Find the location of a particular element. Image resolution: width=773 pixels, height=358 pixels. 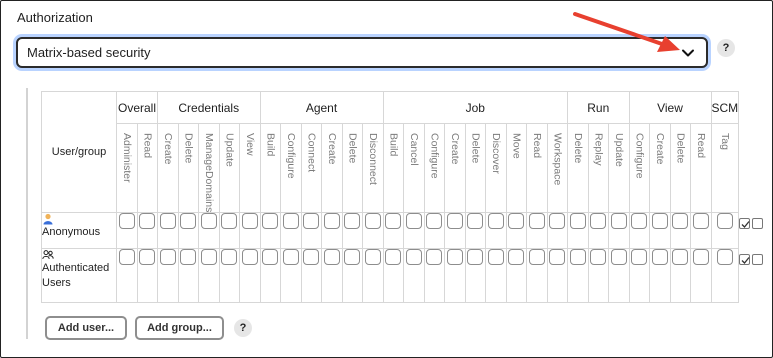

permission-label: Delete is located at coordinates (577, 148).